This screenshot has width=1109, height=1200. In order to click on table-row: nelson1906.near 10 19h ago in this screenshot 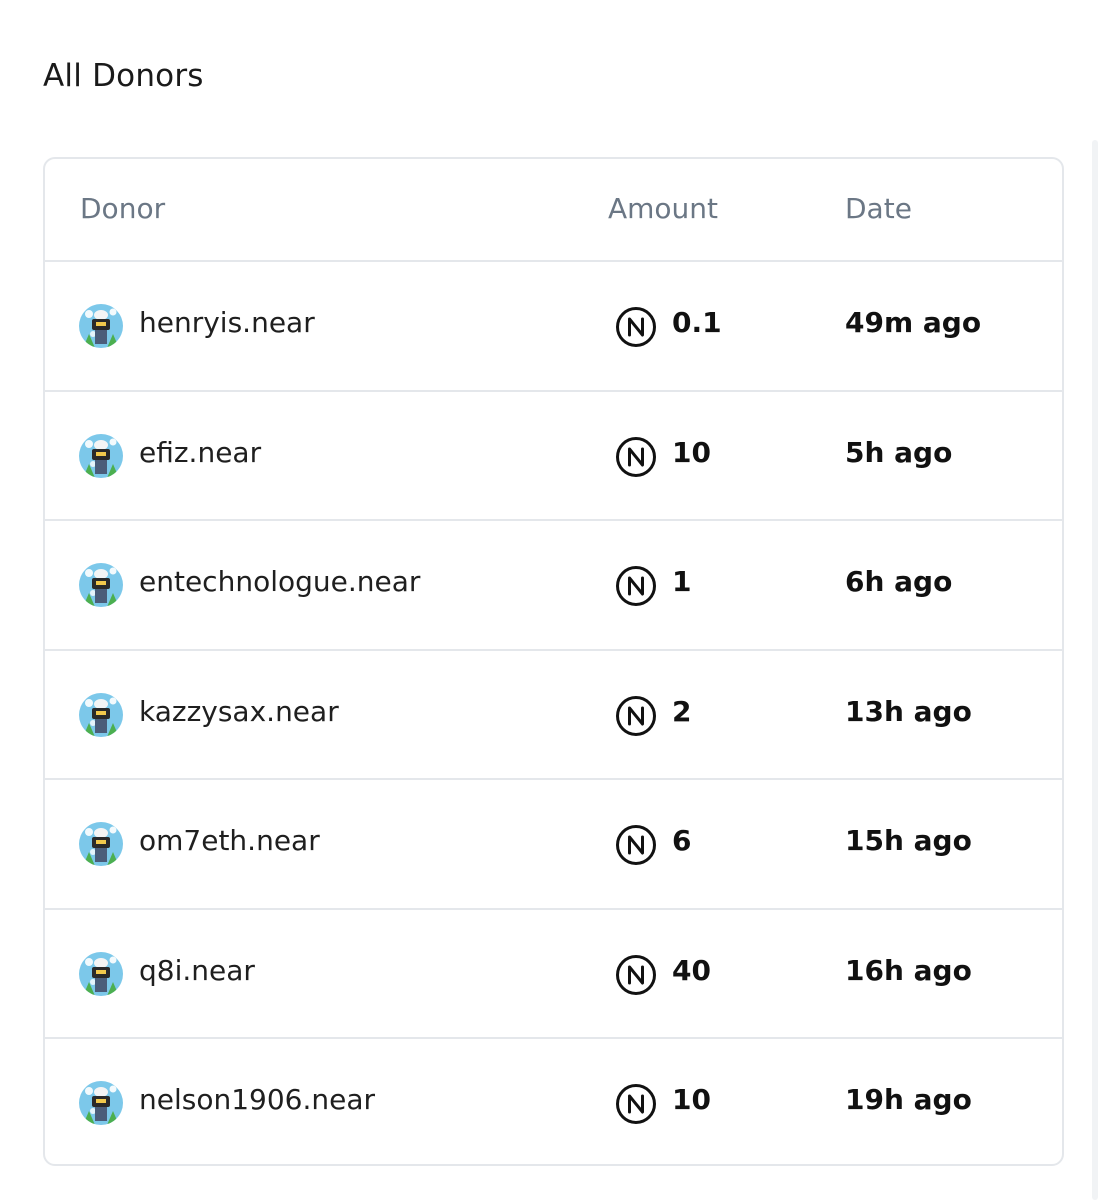, I will do `click(553, 1101)`.